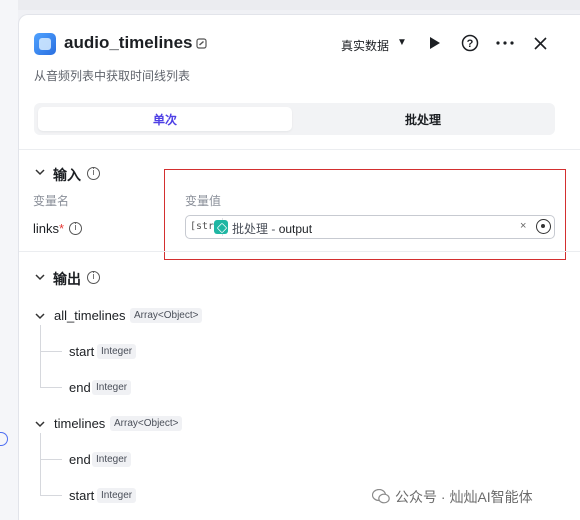  What do you see at coordinates (49, 228) in the screenshot?
I see `param-name: links*` at bounding box center [49, 228].